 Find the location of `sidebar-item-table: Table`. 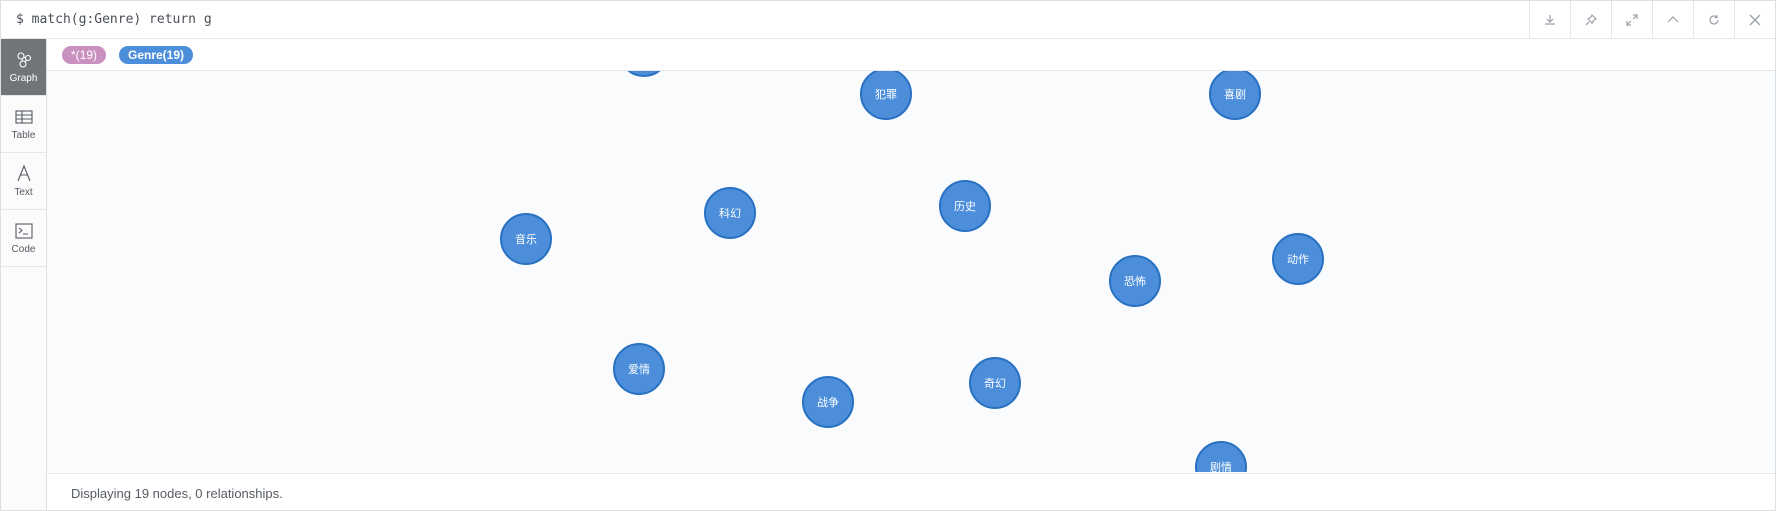

sidebar-item-table: Table is located at coordinates (23, 124).